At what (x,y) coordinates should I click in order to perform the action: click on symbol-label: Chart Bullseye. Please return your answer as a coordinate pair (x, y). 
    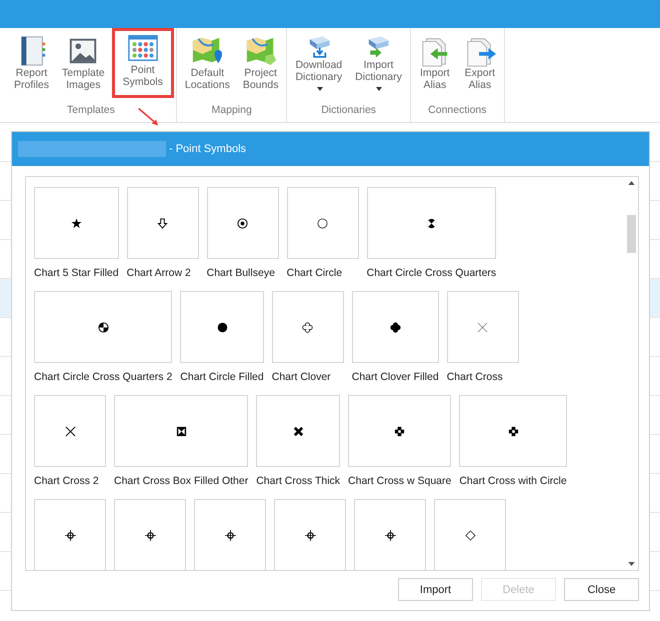
    Looking at the image, I should click on (241, 273).